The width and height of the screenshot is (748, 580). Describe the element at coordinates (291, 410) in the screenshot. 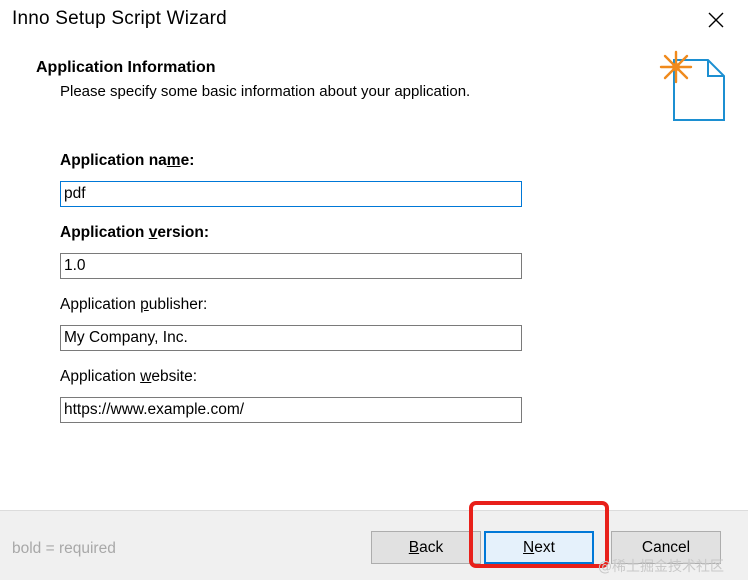

I see `application-website-input: https://www.example.com/` at that location.